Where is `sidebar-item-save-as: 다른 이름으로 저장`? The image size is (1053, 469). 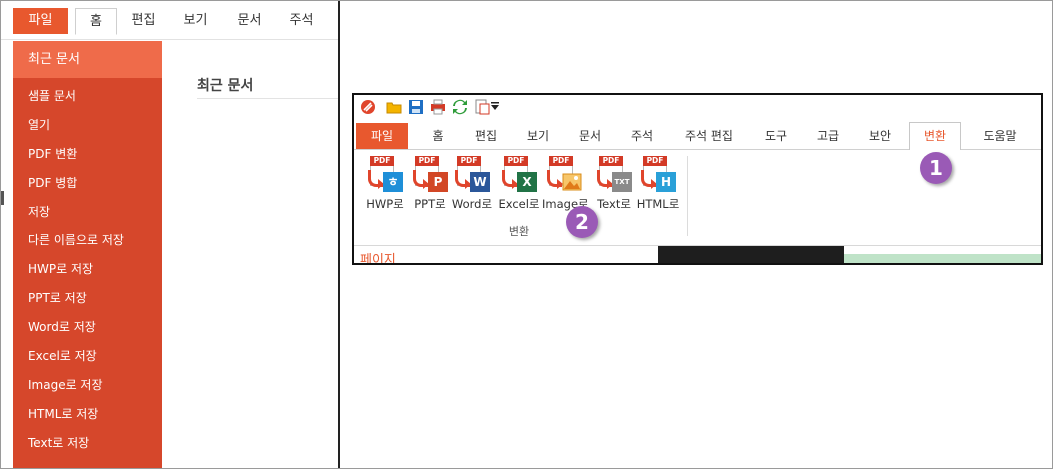 sidebar-item-save-as: 다른 이름으로 저장 is located at coordinates (87, 240).